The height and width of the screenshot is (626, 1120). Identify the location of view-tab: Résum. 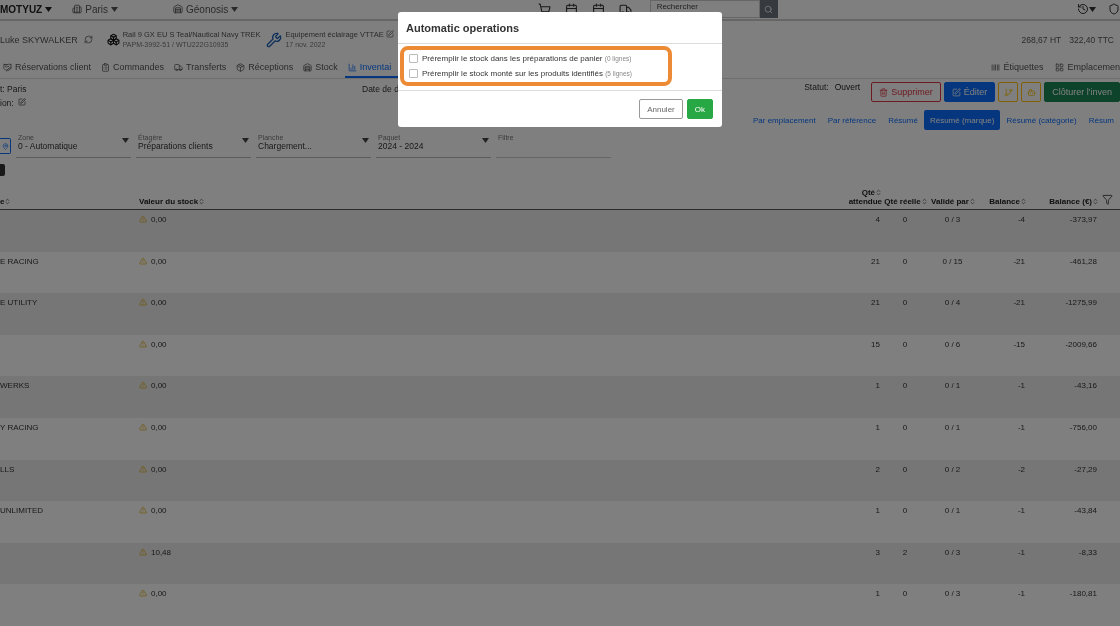
(1101, 120).